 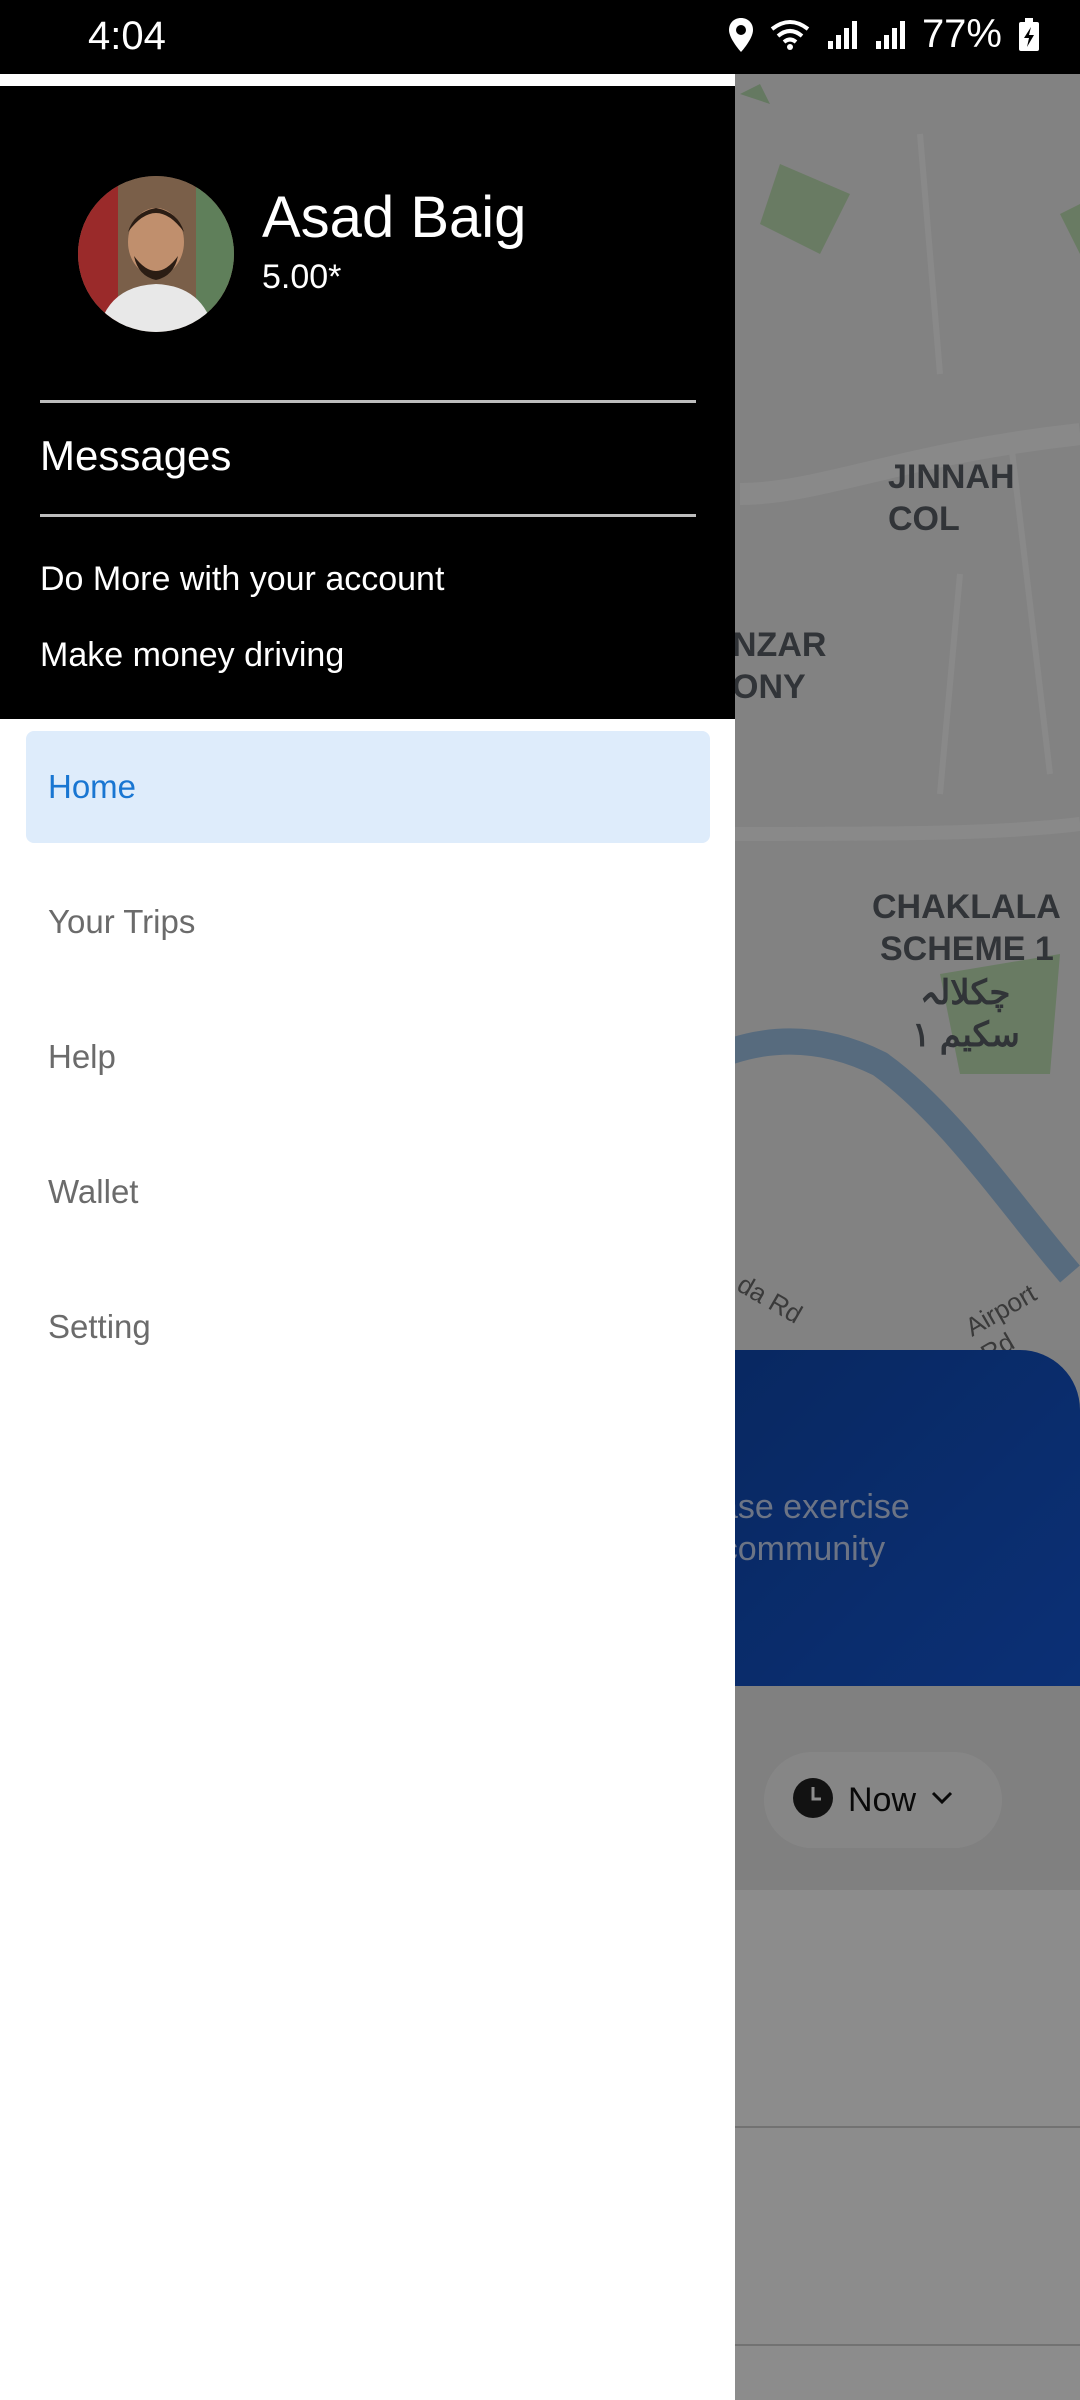 I want to click on status-icons: 77%, so click(x=884, y=34).